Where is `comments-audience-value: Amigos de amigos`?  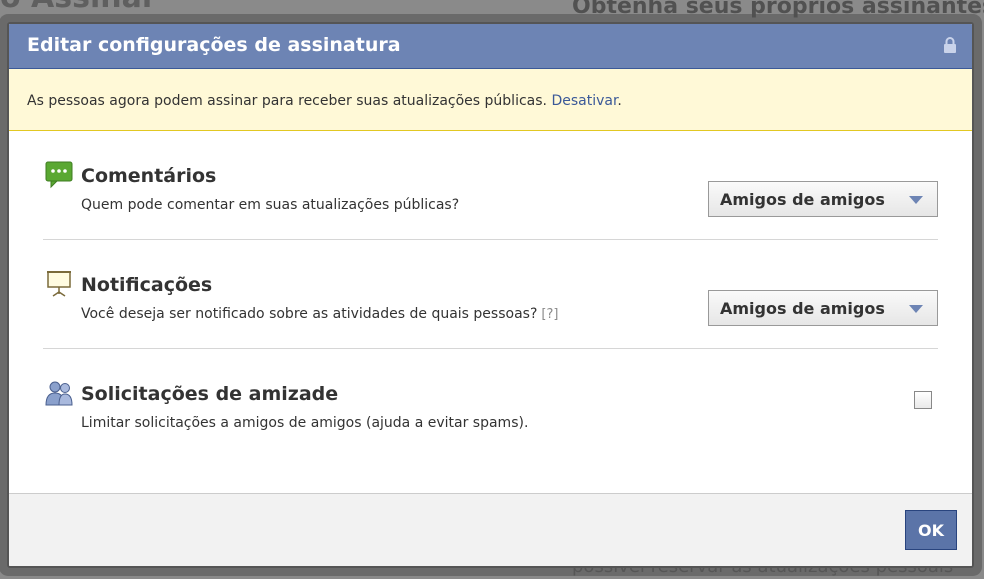 comments-audience-value: Amigos de amigos is located at coordinates (802, 199).